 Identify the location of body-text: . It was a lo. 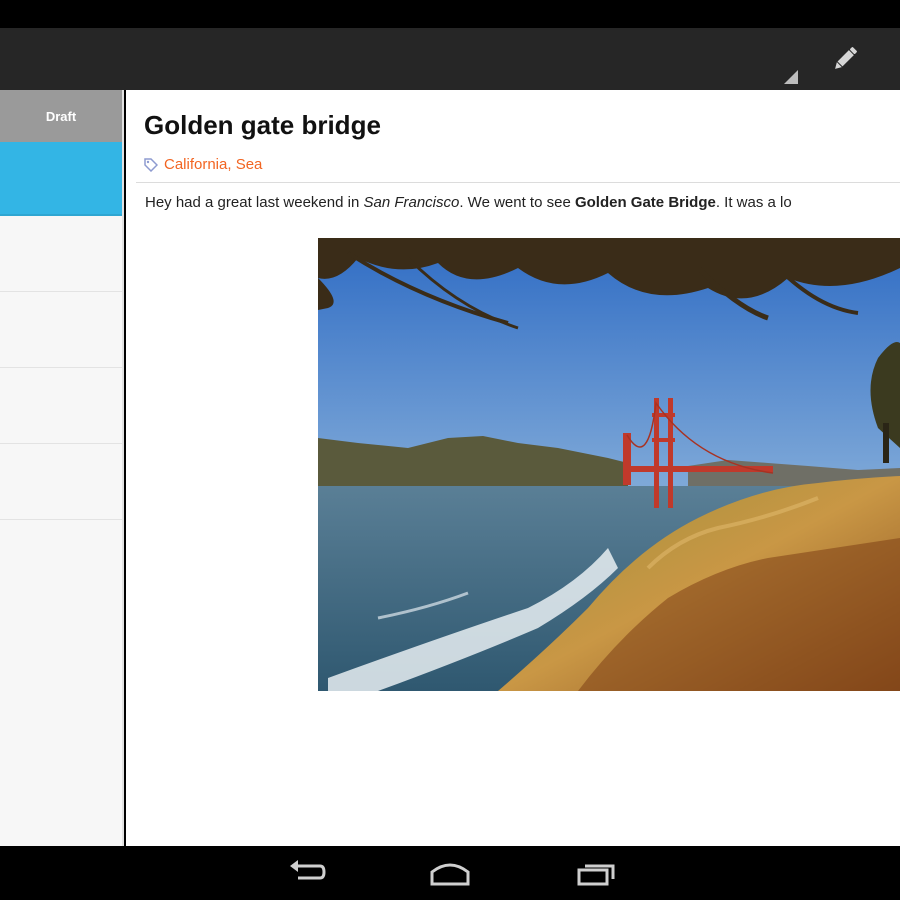
(753, 202).